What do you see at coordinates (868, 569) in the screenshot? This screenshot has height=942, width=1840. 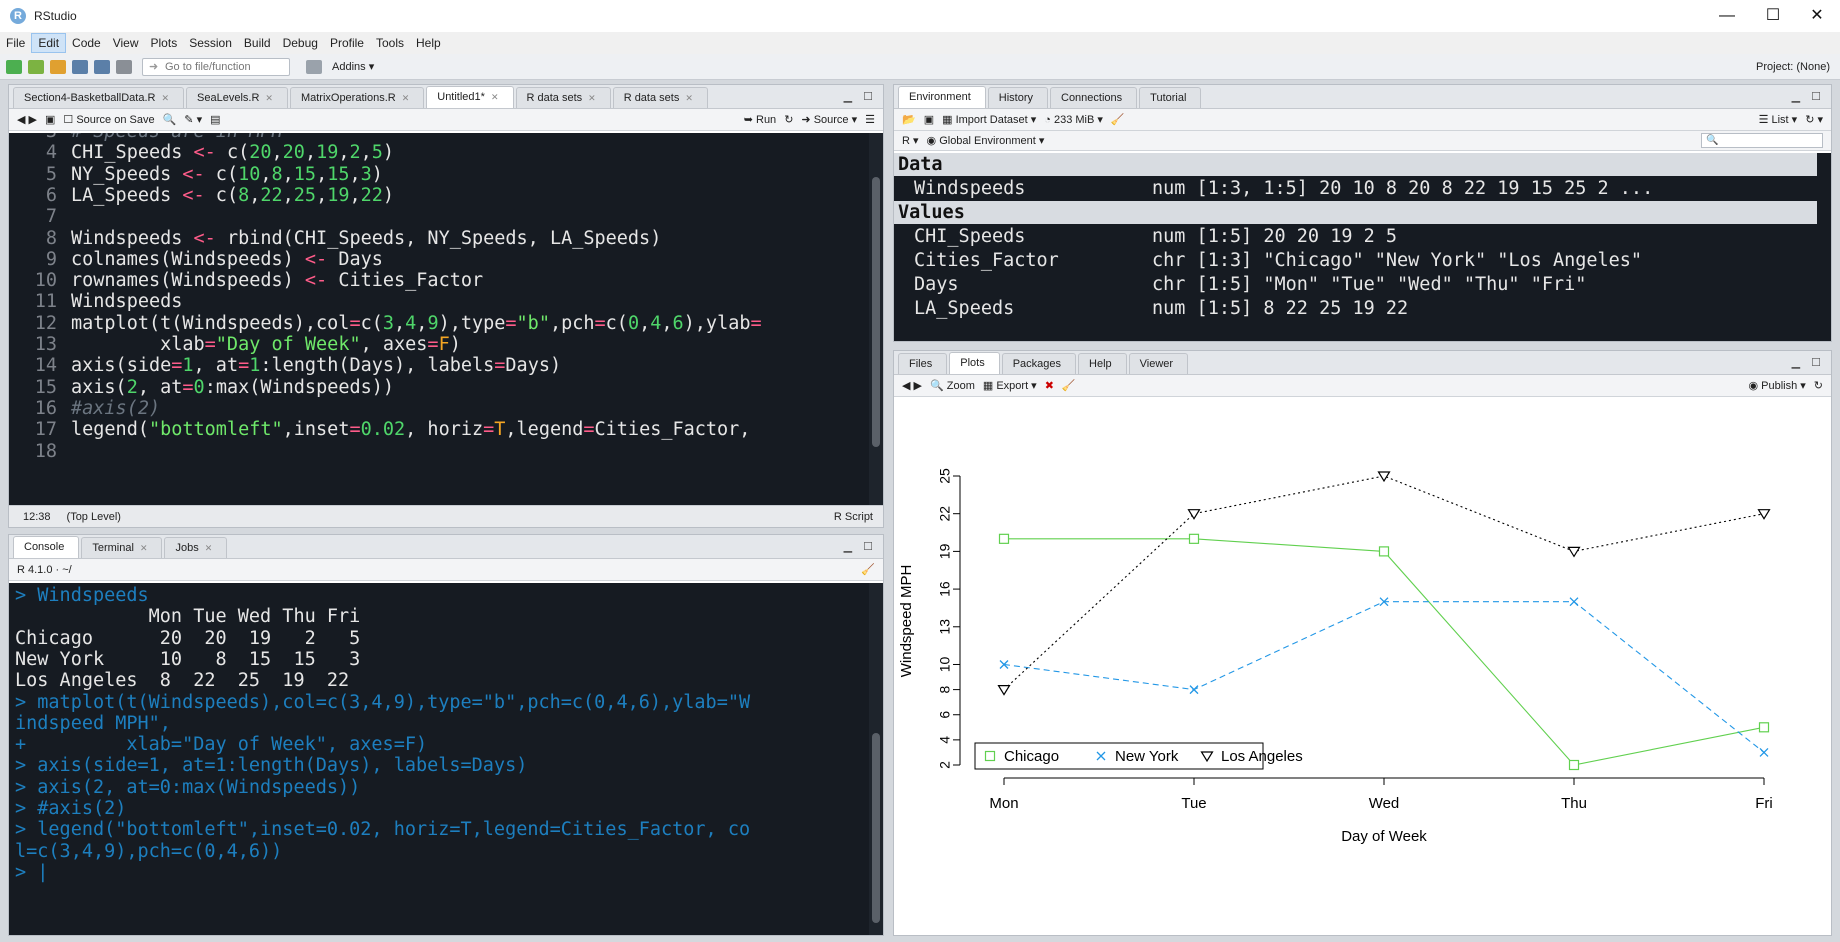 I see `clear-console-icon: 🧹` at bounding box center [868, 569].